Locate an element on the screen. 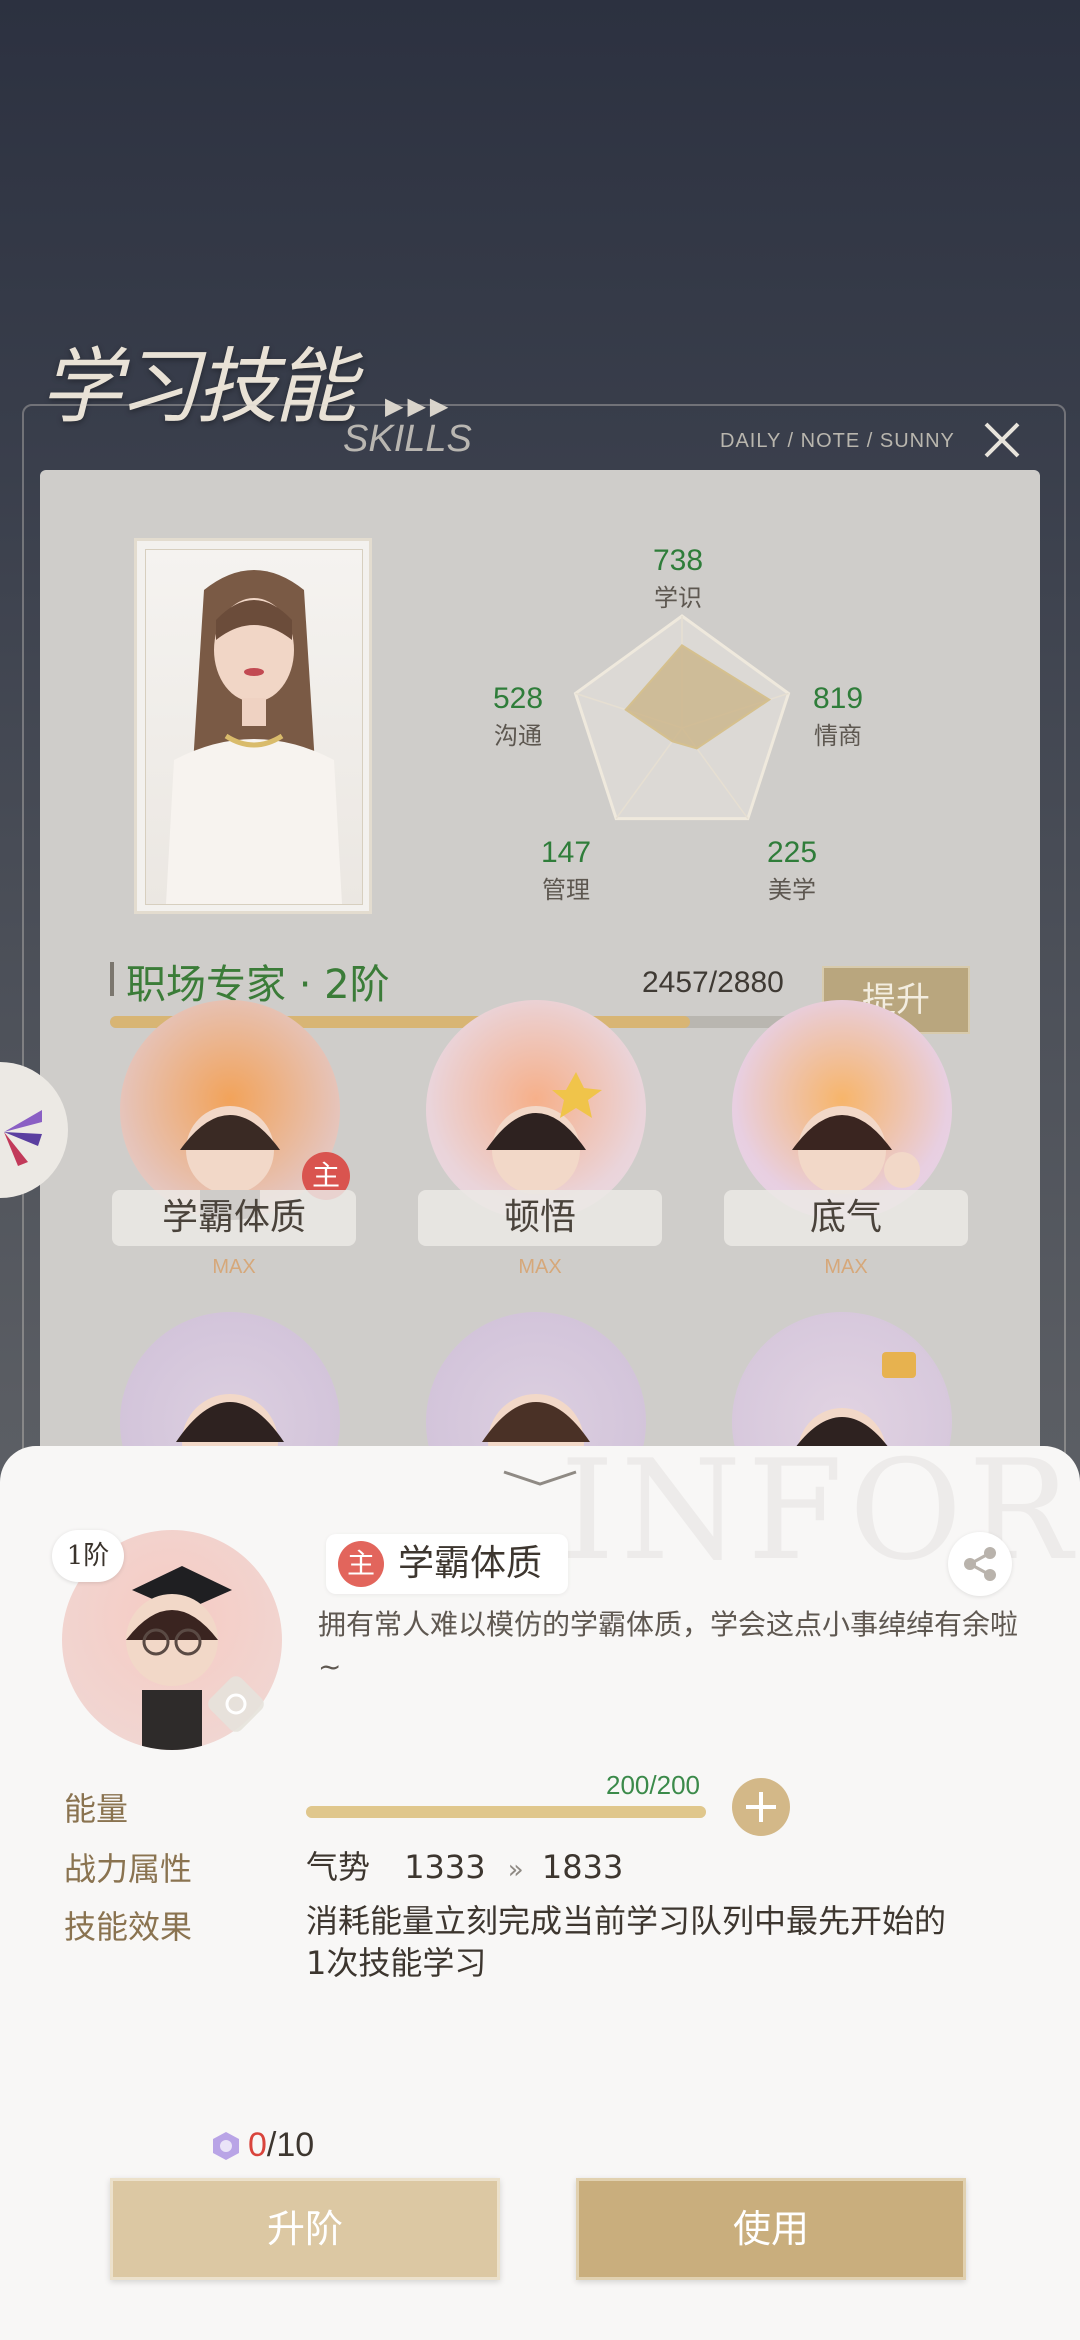 The height and width of the screenshot is (2340, 1080). attr-to: 1833 is located at coordinates (582, 1867).